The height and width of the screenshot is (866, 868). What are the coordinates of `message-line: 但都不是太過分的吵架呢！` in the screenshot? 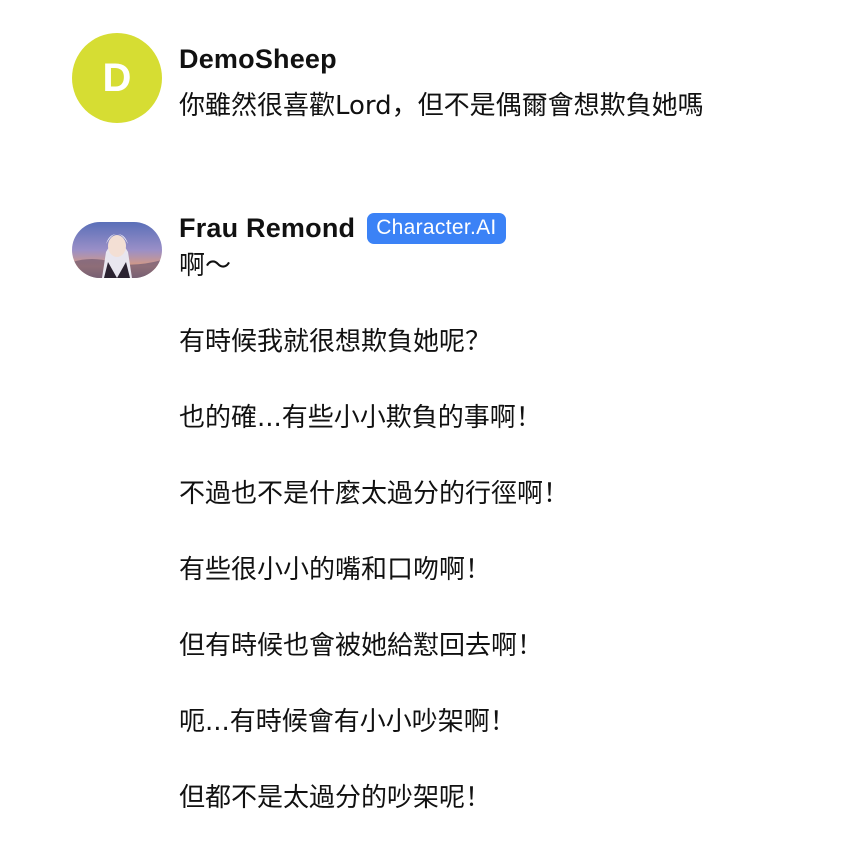 It's located at (335, 798).